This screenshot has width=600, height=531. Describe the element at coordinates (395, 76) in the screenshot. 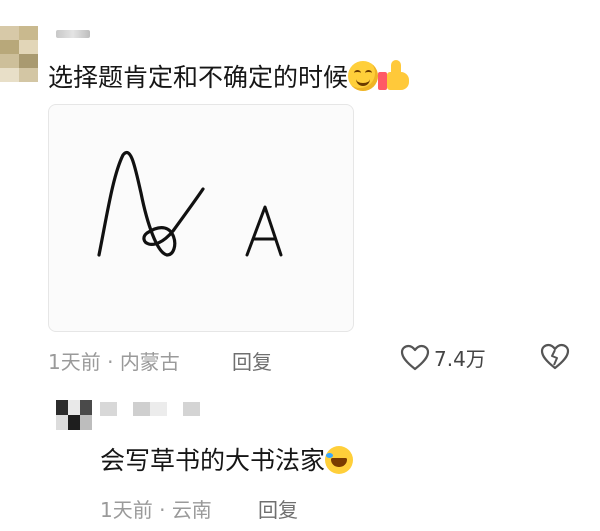

I see `thumbs-up-emoji` at that location.